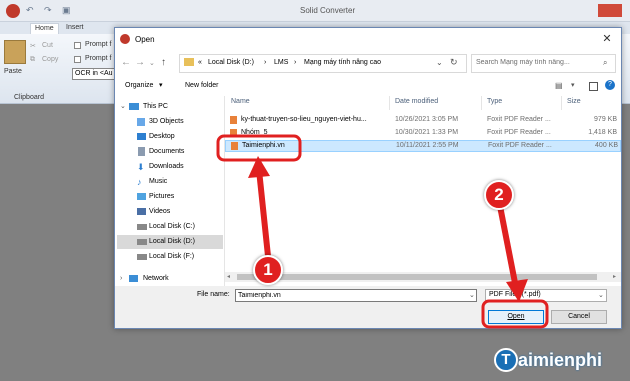 Image resolution: width=630 pixels, height=381 pixels. I want to click on file-name-dropdown-icon: ⌄, so click(472, 295).